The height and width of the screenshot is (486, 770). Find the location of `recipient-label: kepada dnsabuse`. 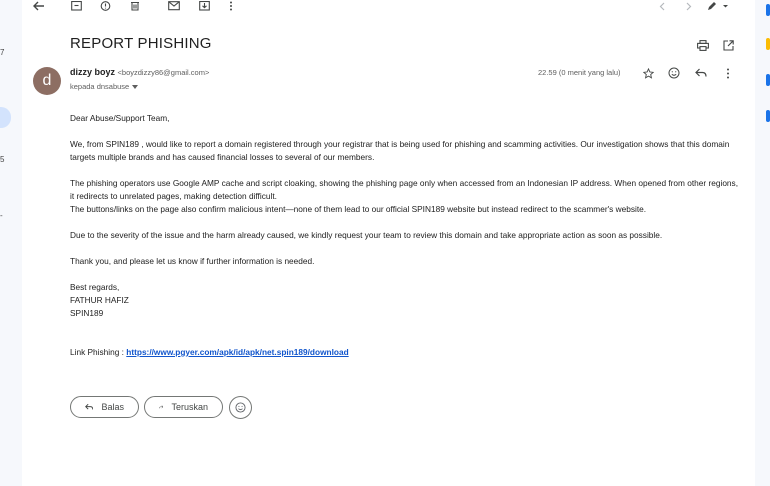

recipient-label: kepada dnsabuse is located at coordinates (100, 86).